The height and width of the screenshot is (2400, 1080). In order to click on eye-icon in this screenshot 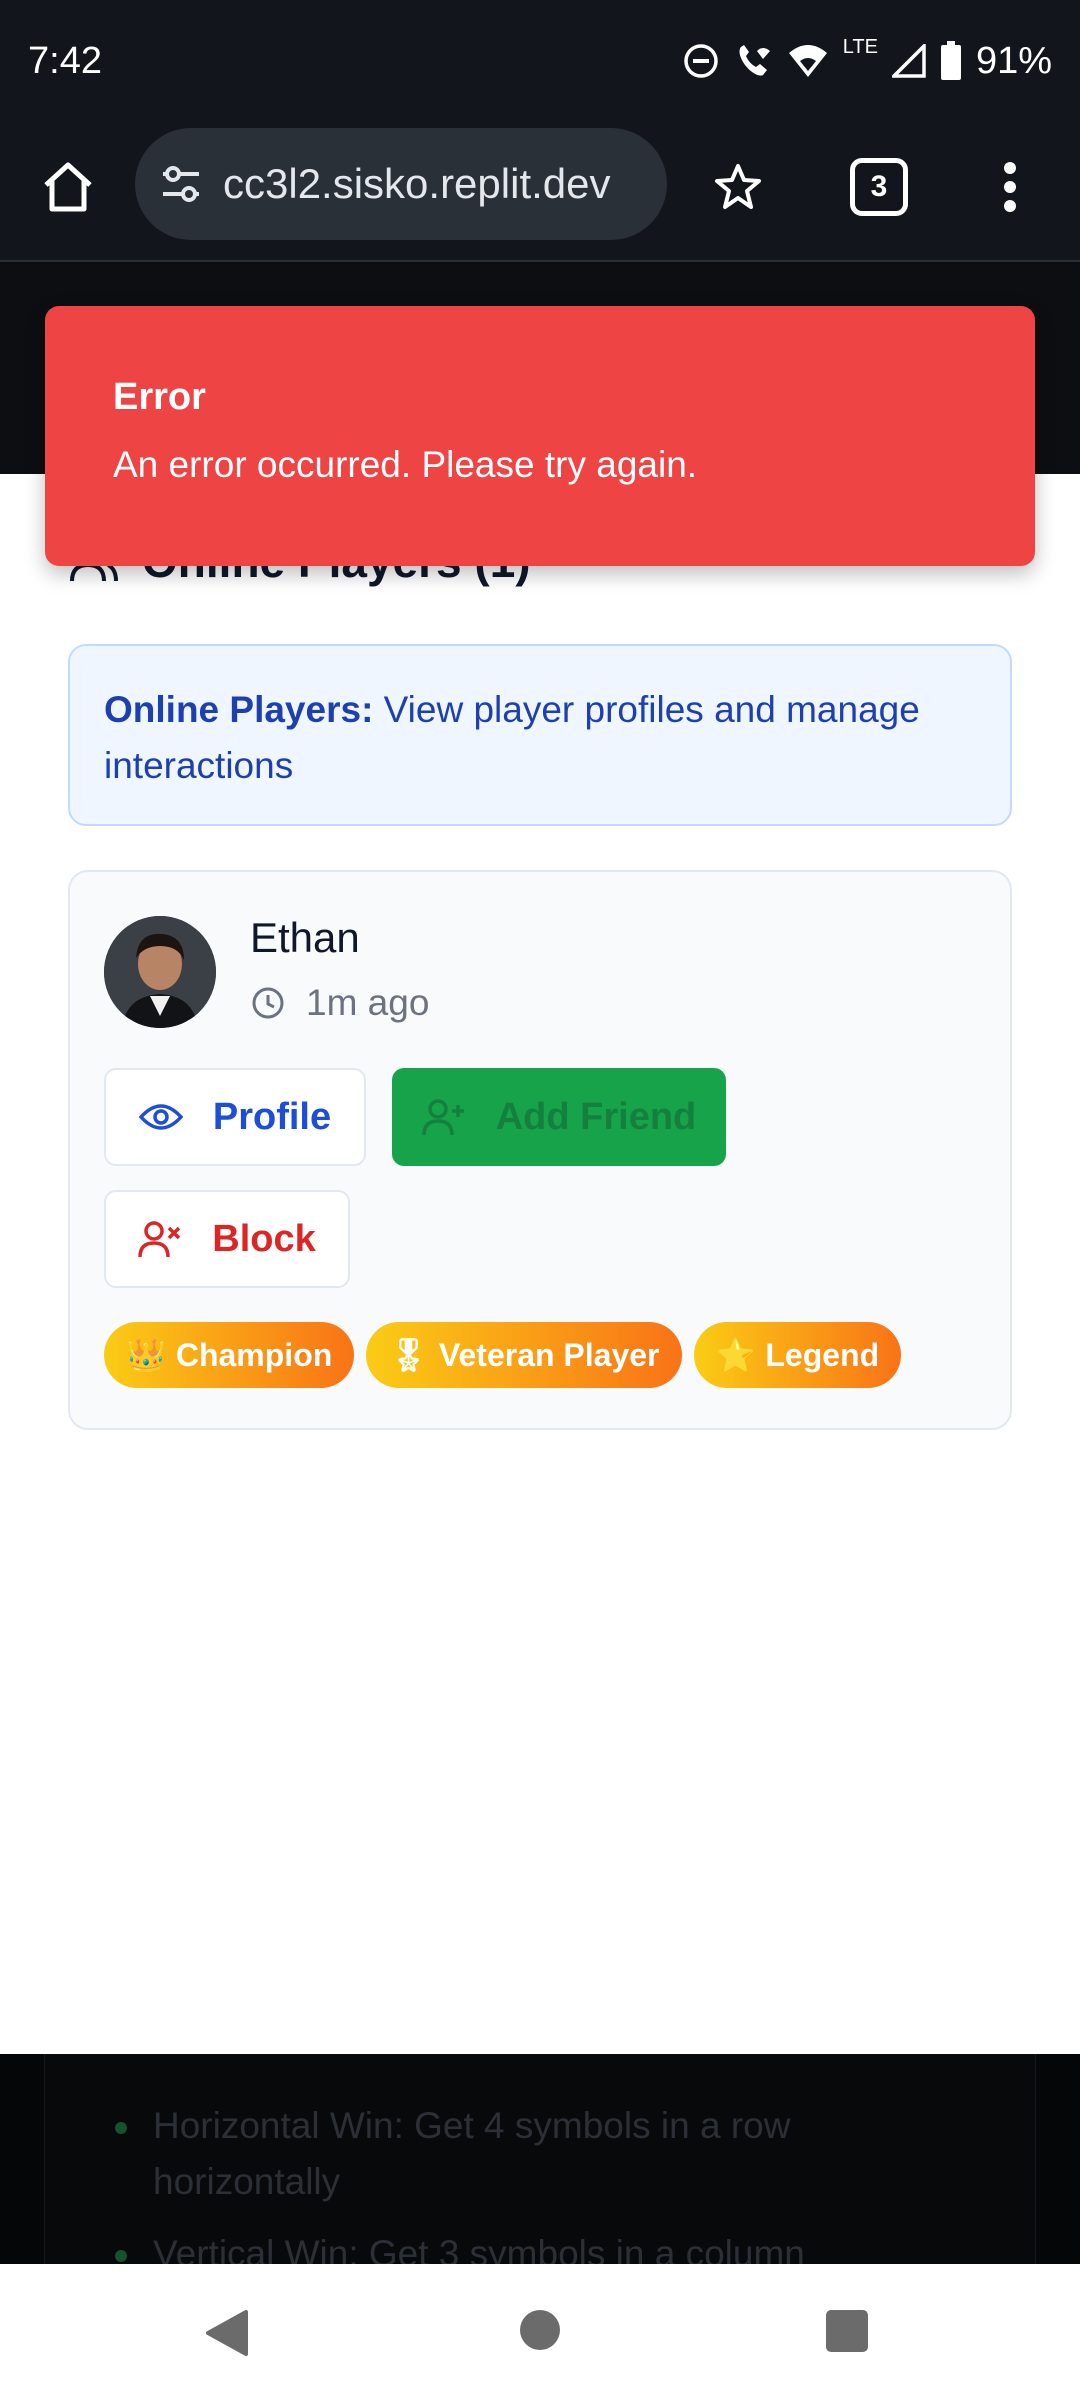, I will do `click(160, 1117)`.